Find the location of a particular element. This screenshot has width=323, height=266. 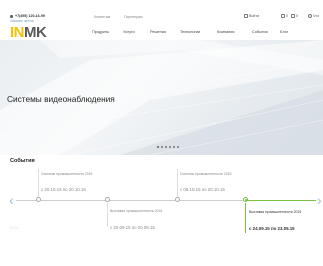

favorites-button: 0 is located at coordinates (294, 16).